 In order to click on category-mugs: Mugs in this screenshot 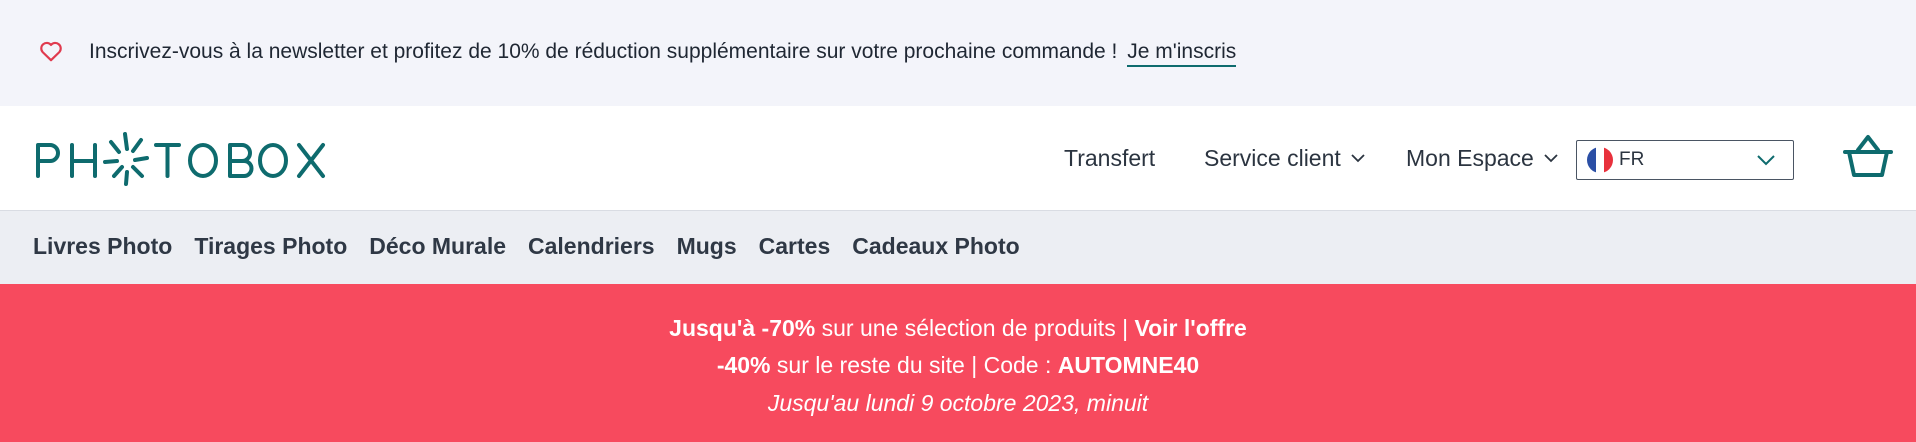, I will do `click(707, 246)`.